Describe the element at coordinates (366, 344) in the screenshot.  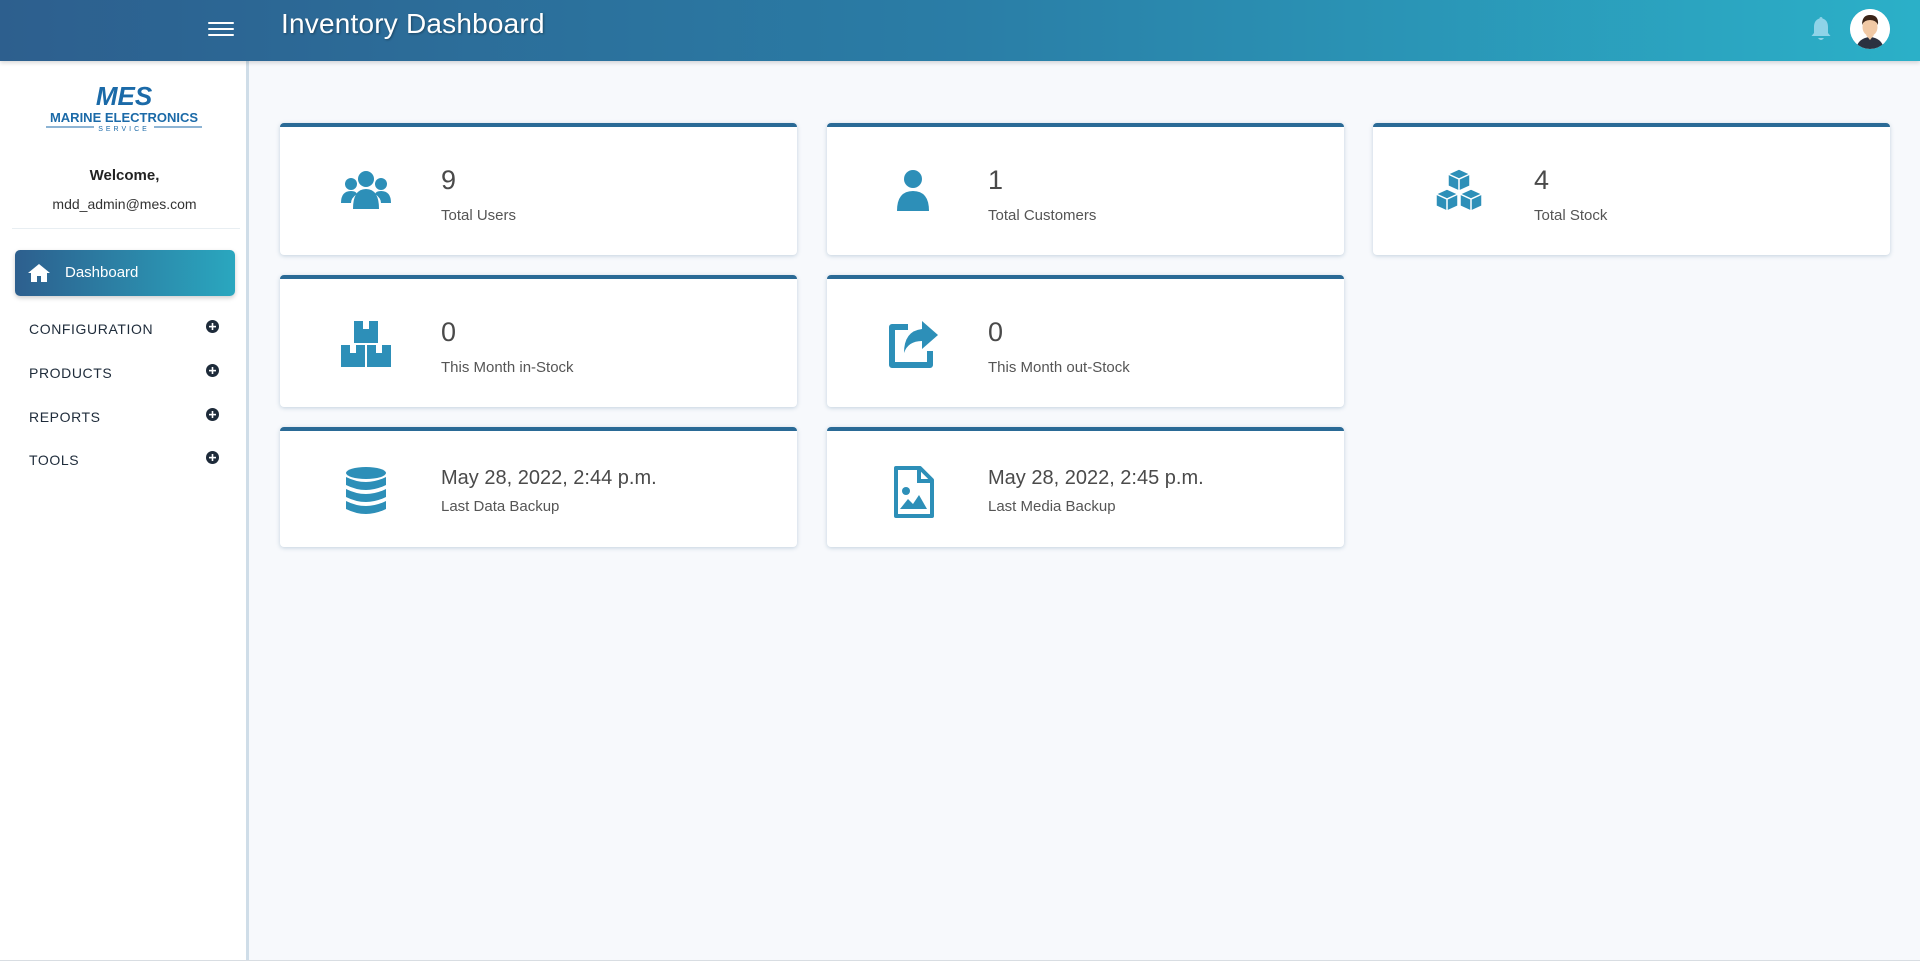
I see `boxes-icon` at that location.